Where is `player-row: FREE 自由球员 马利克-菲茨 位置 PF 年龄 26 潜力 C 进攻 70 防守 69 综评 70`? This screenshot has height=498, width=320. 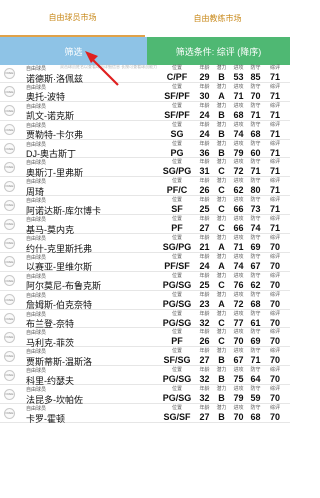 player-row: FREE 自由球员 马利克-菲茨 位置 PF 年龄 26 潜力 C 进攻 70 防守 69 综评 70 is located at coordinates (145, 338).